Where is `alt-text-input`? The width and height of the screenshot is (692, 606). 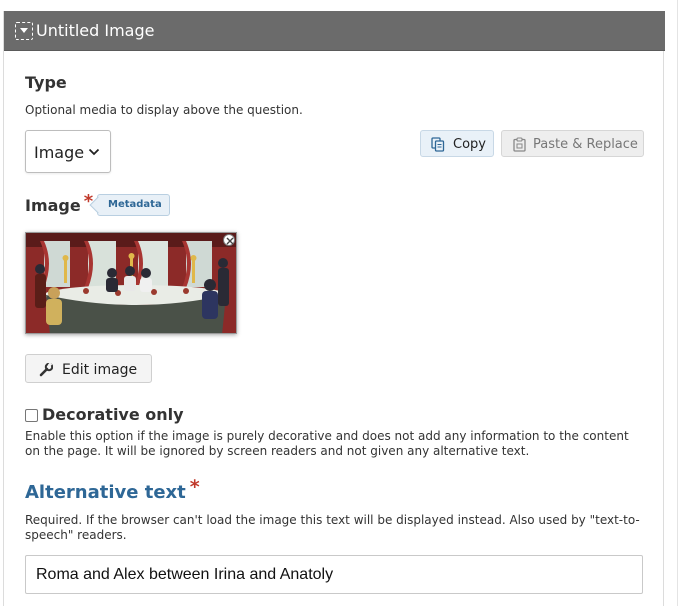 alt-text-input is located at coordinates (334, 574).